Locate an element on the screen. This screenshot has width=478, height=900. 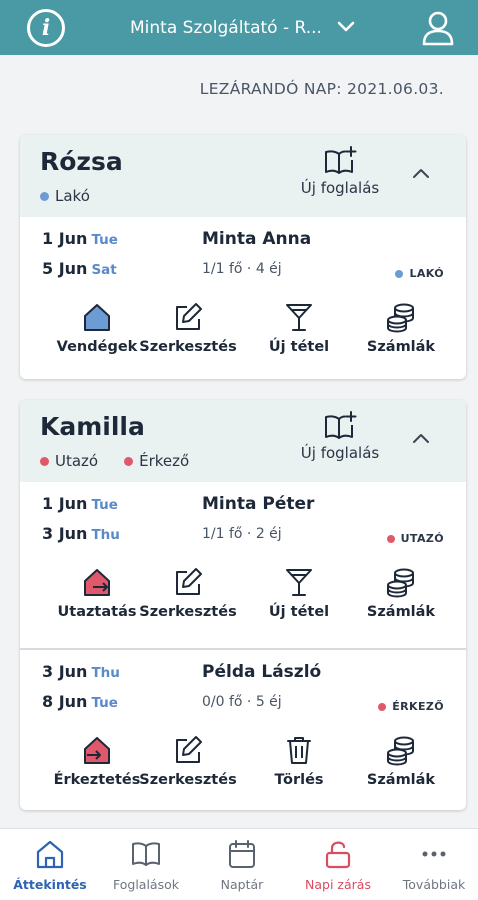
room-status: Érkező is located at coordinates (156, 461).